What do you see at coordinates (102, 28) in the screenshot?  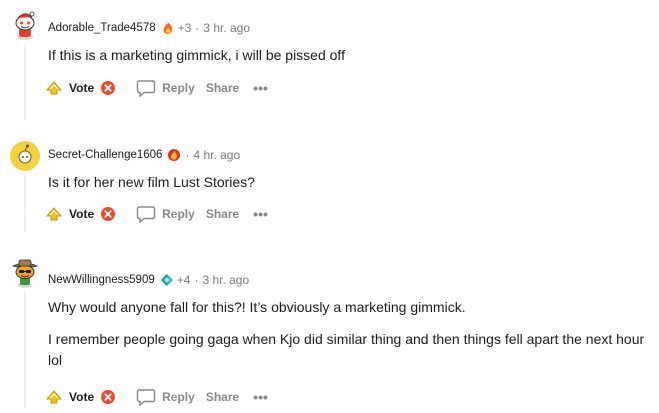 I see `username: Adorable_Trade4578` at bounding box center [102, 28].